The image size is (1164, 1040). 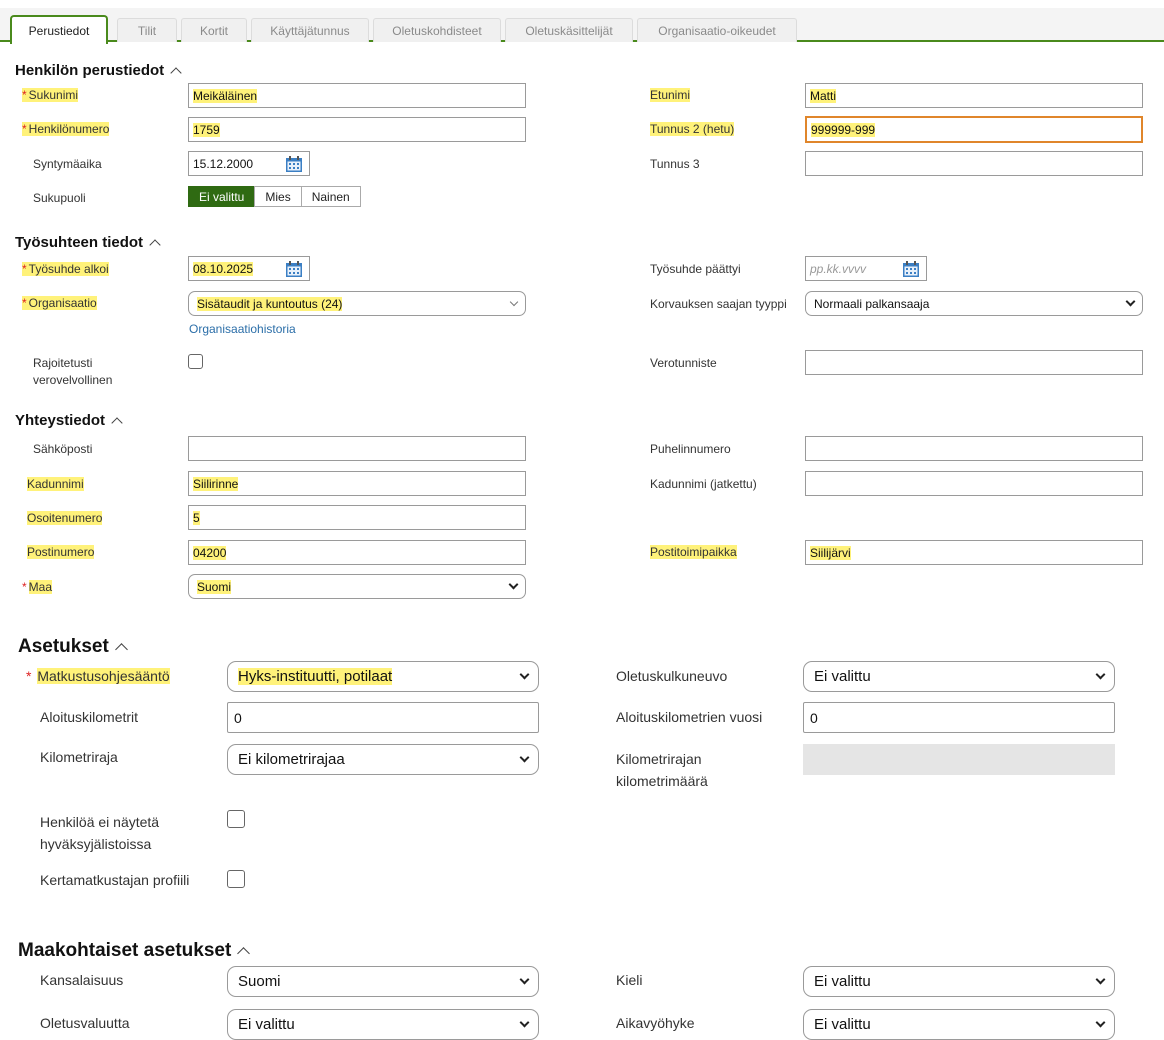 What do you see at coordinates (216, 483) in the screenshot?
I see `input-value: Siilirinne` at bounding box center [216, 483].